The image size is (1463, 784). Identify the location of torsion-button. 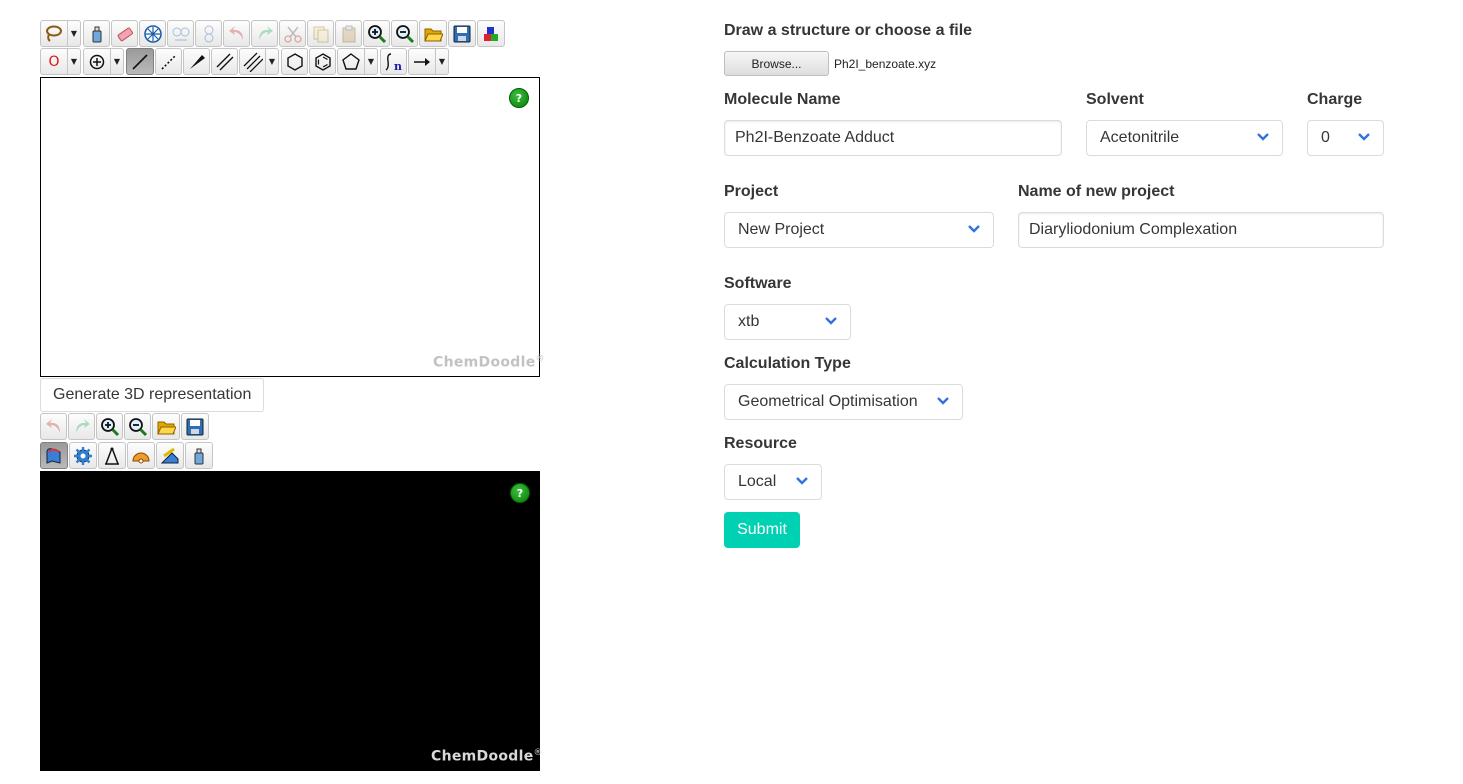
(170, 455).